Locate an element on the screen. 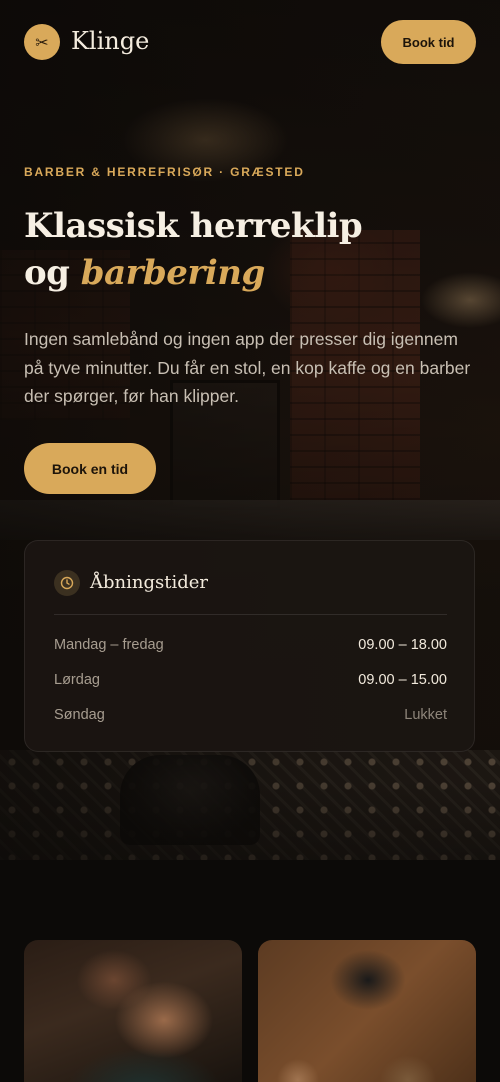 This screenshot has height=1082, width=500. hero-book-button: Book en tid is located at coordinates (90, 468).